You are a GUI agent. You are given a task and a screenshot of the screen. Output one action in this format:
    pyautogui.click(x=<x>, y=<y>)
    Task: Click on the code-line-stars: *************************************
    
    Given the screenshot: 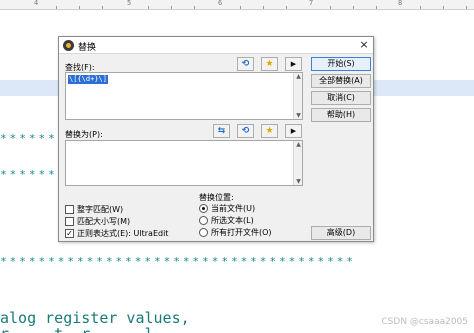 What is the action you would take?
    pyautogui.click(x=178, y=261)
    